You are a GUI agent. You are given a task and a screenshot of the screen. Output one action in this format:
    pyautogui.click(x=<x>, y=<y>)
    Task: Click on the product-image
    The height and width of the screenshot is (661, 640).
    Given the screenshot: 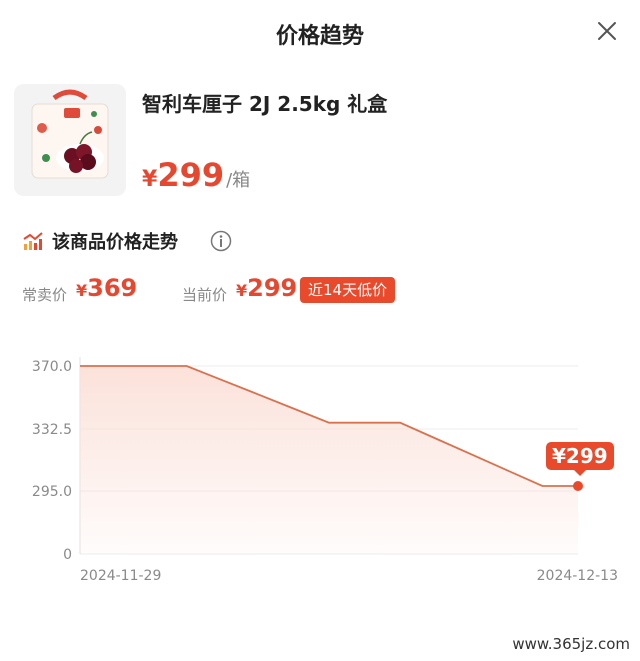 What is the action you would take?
    pyautogui.click(x=70, y=140)
    